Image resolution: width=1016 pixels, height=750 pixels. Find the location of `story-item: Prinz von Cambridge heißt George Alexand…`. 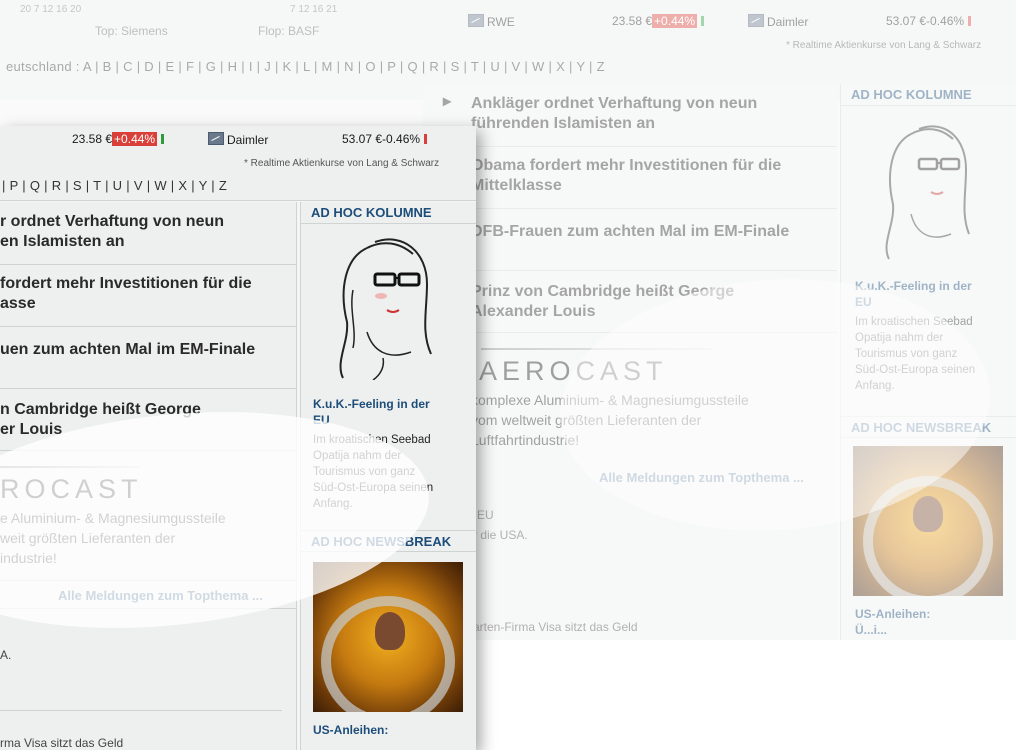

story-item: Prinz von Cambridge heißt George Alexand… is located at coordinates (630, 301).